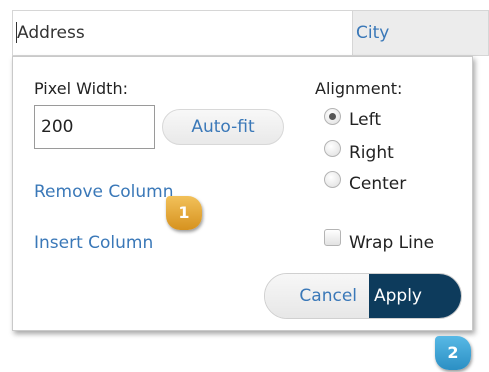 The height and width of the screenshot is (372, 489). Describe the element at coordinates (371, 153) in the screenshot. I see `align-right-label: Right` at that location.